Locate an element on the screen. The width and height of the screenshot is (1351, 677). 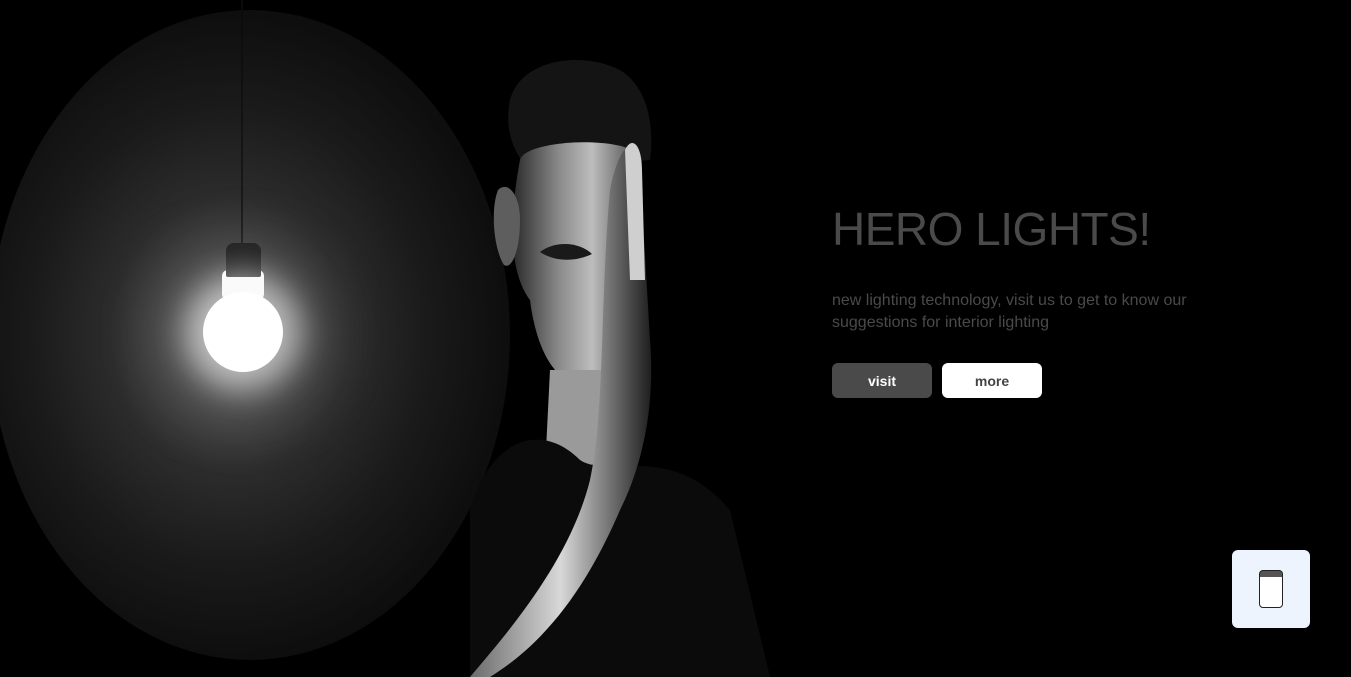
more-button: more is located at coordinates (992, 380).